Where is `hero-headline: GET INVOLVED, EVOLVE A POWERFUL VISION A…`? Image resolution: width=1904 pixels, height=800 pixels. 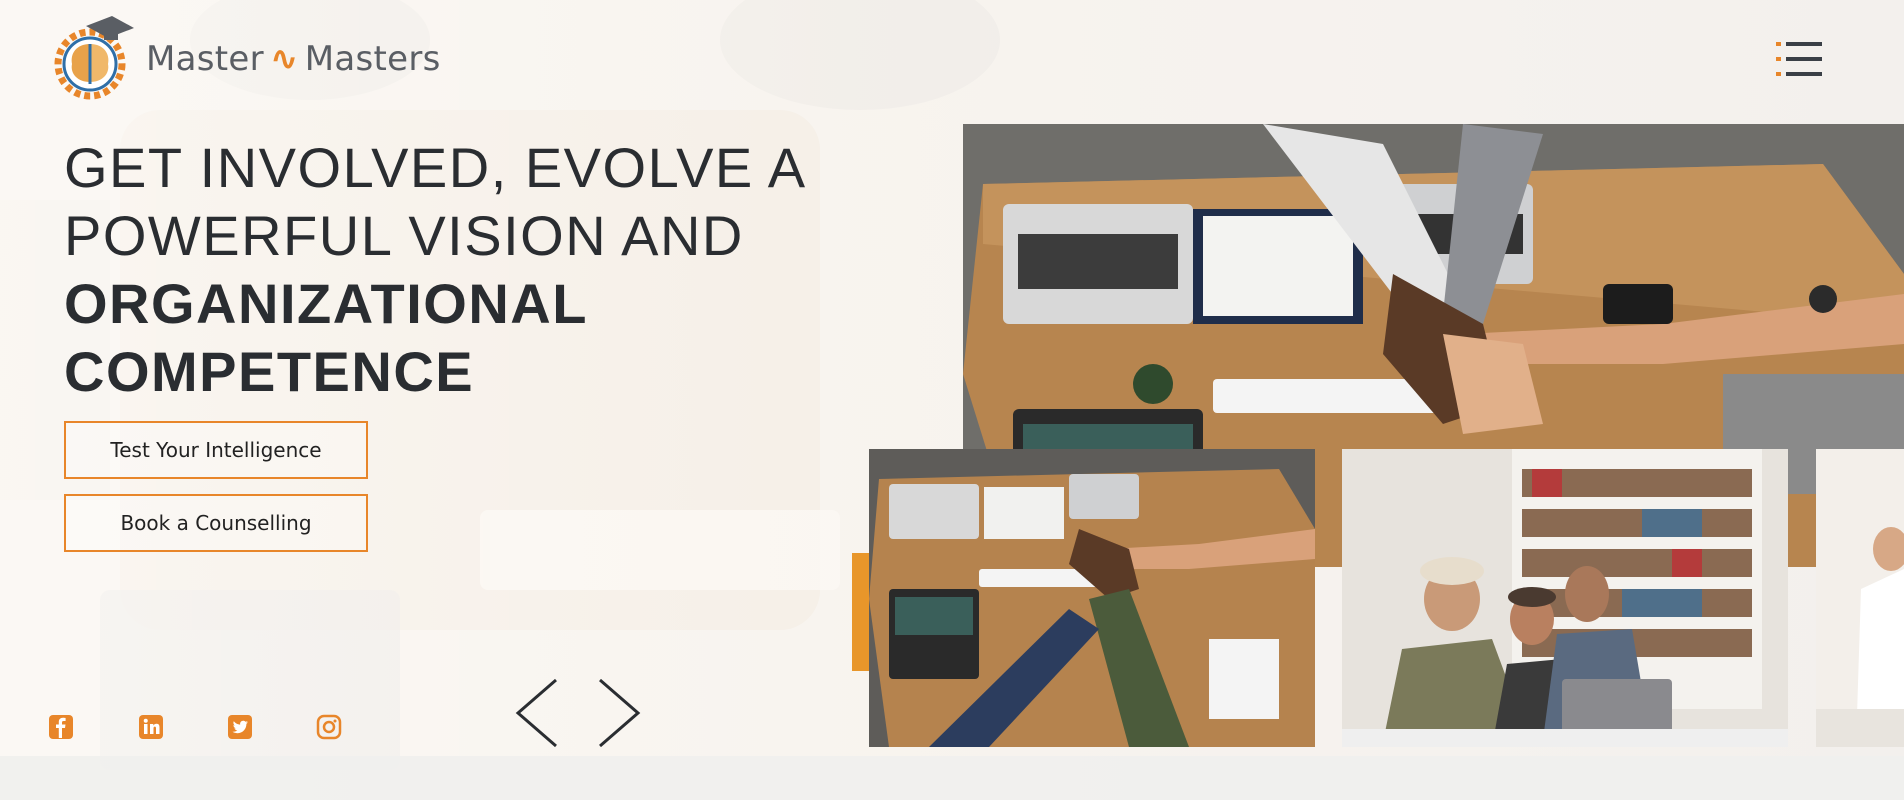 hero-headline: GET INVOLVED, EVOLVE A POWERFUL VISION A… is located at coordinates (454, 270).